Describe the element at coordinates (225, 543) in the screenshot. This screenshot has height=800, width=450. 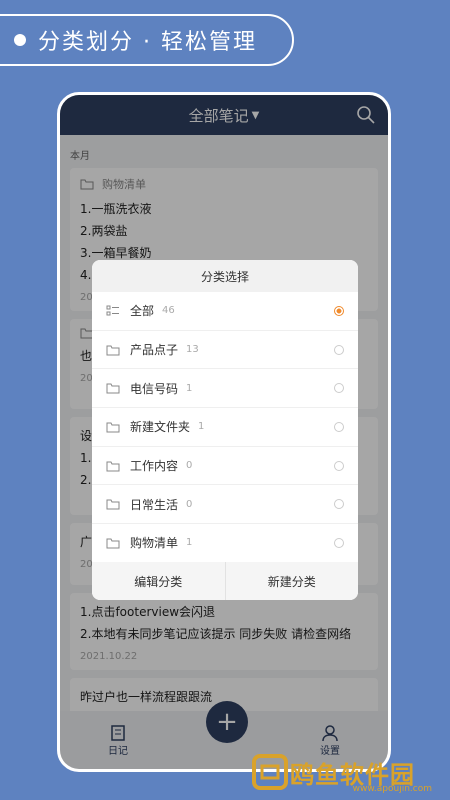
I see `category-item: 购物清单 1` at that location.